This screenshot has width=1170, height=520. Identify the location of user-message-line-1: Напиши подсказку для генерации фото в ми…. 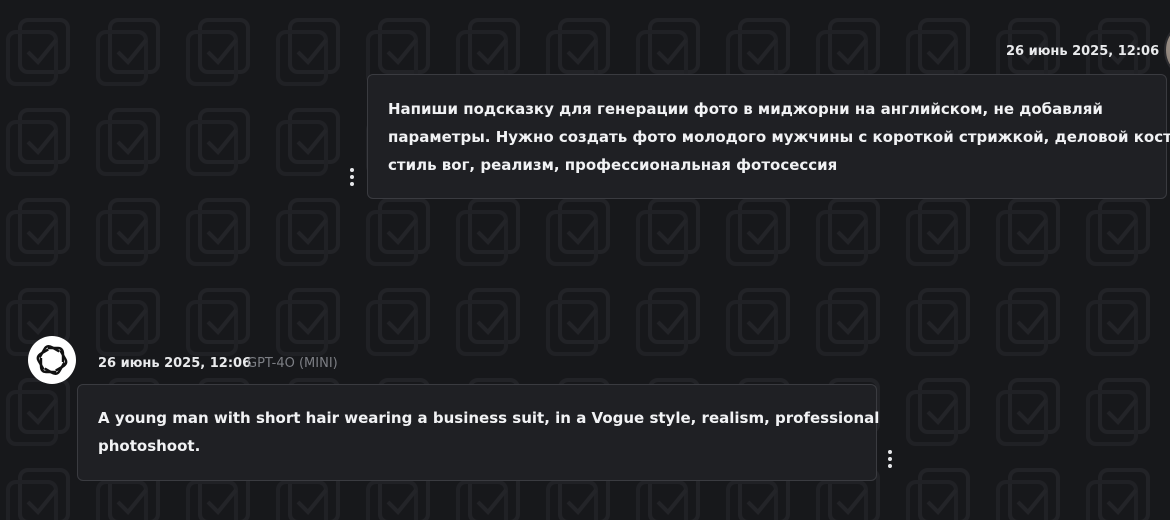
(745, 109).